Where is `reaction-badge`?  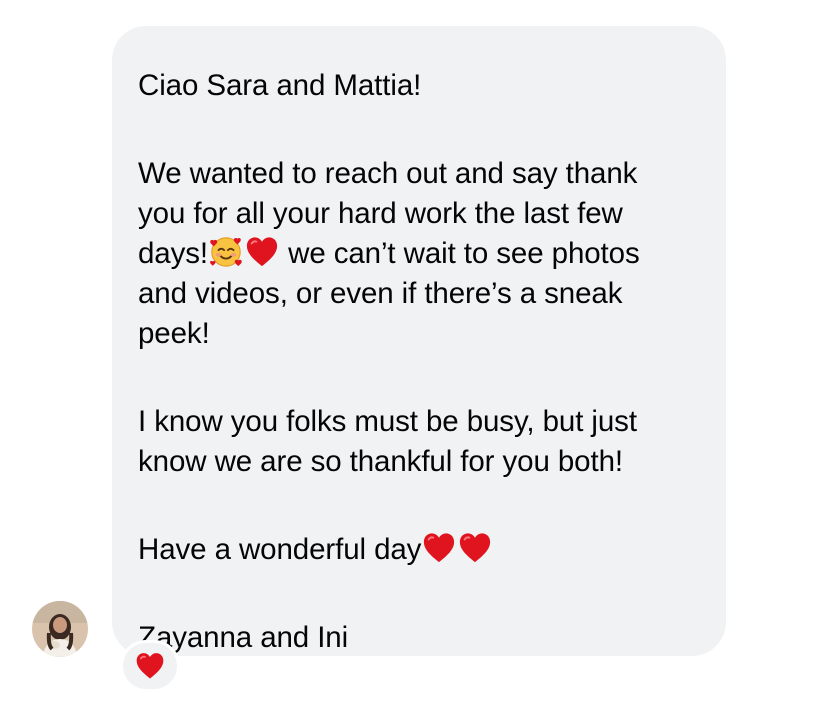
reaction-badge is located at coordinates (150, 666).